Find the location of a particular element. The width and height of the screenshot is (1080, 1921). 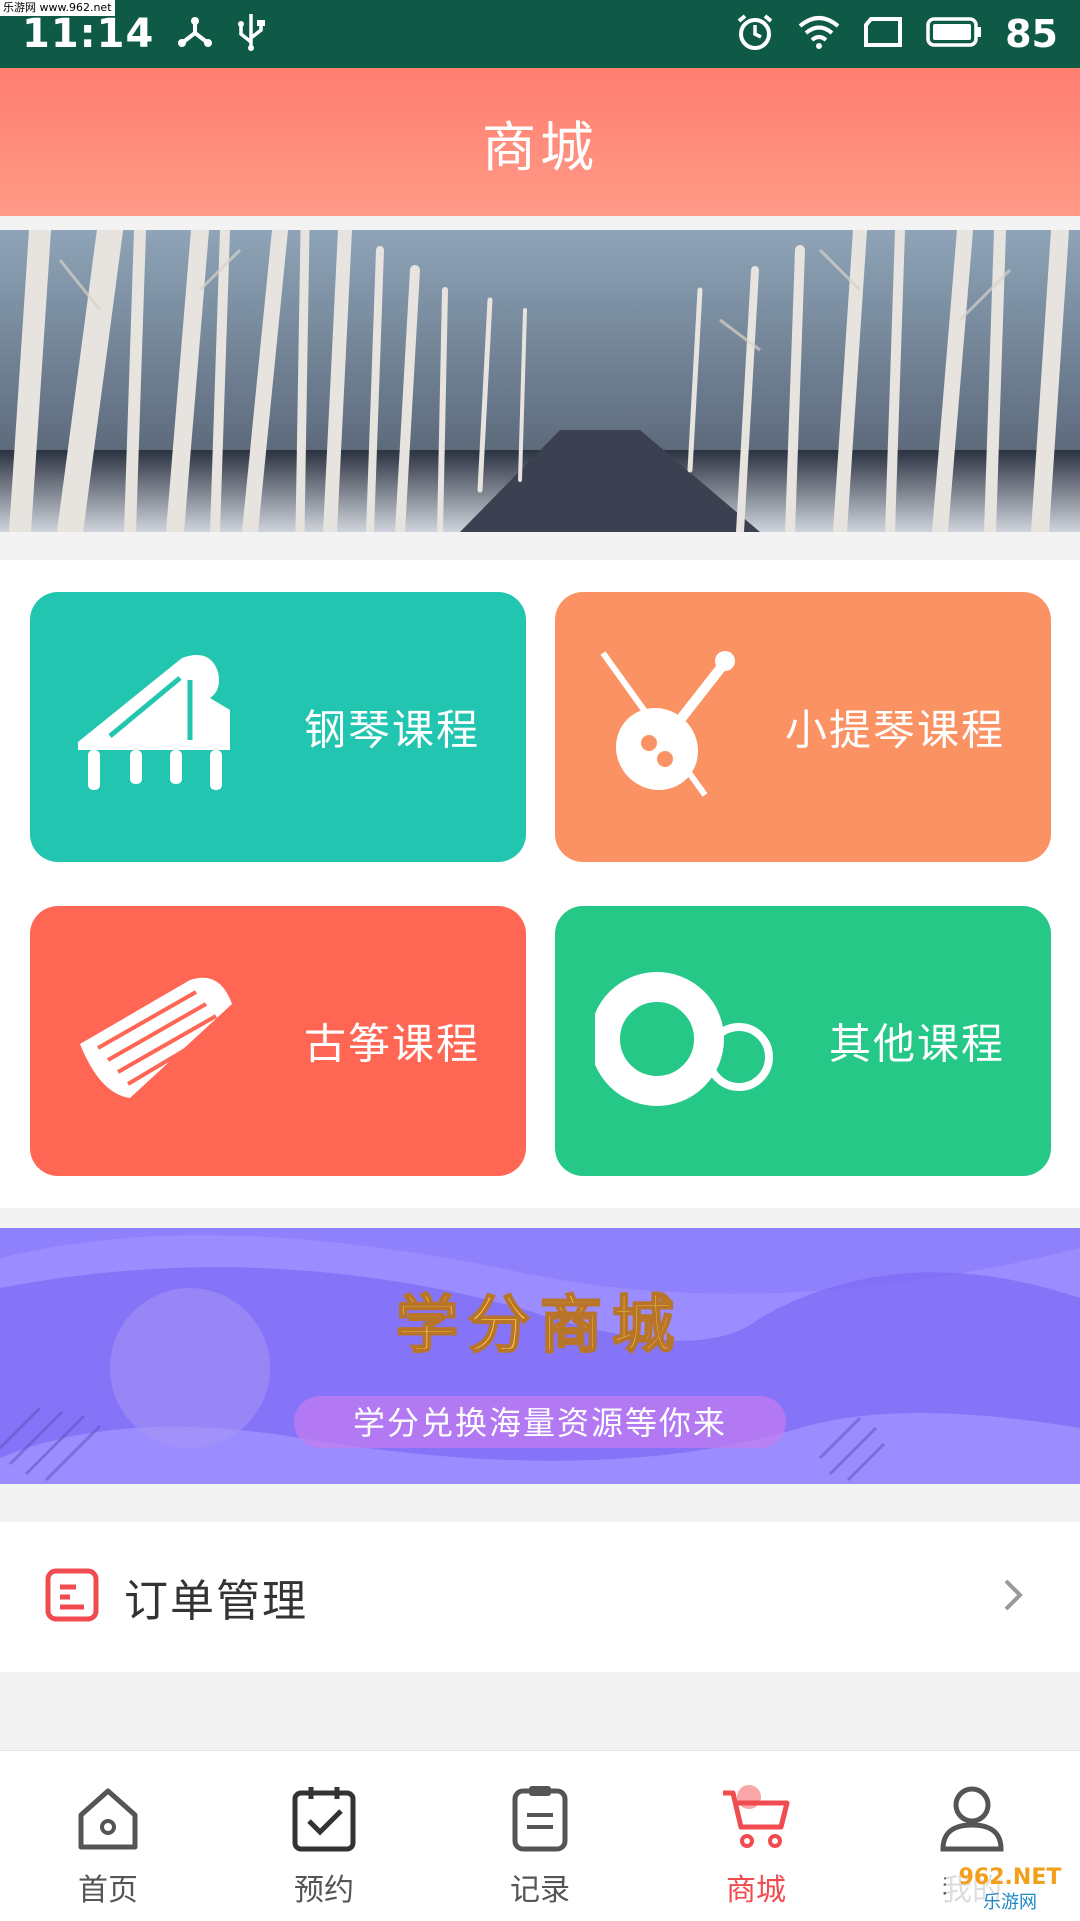

user-icon is located at coordinates (972, 1820).